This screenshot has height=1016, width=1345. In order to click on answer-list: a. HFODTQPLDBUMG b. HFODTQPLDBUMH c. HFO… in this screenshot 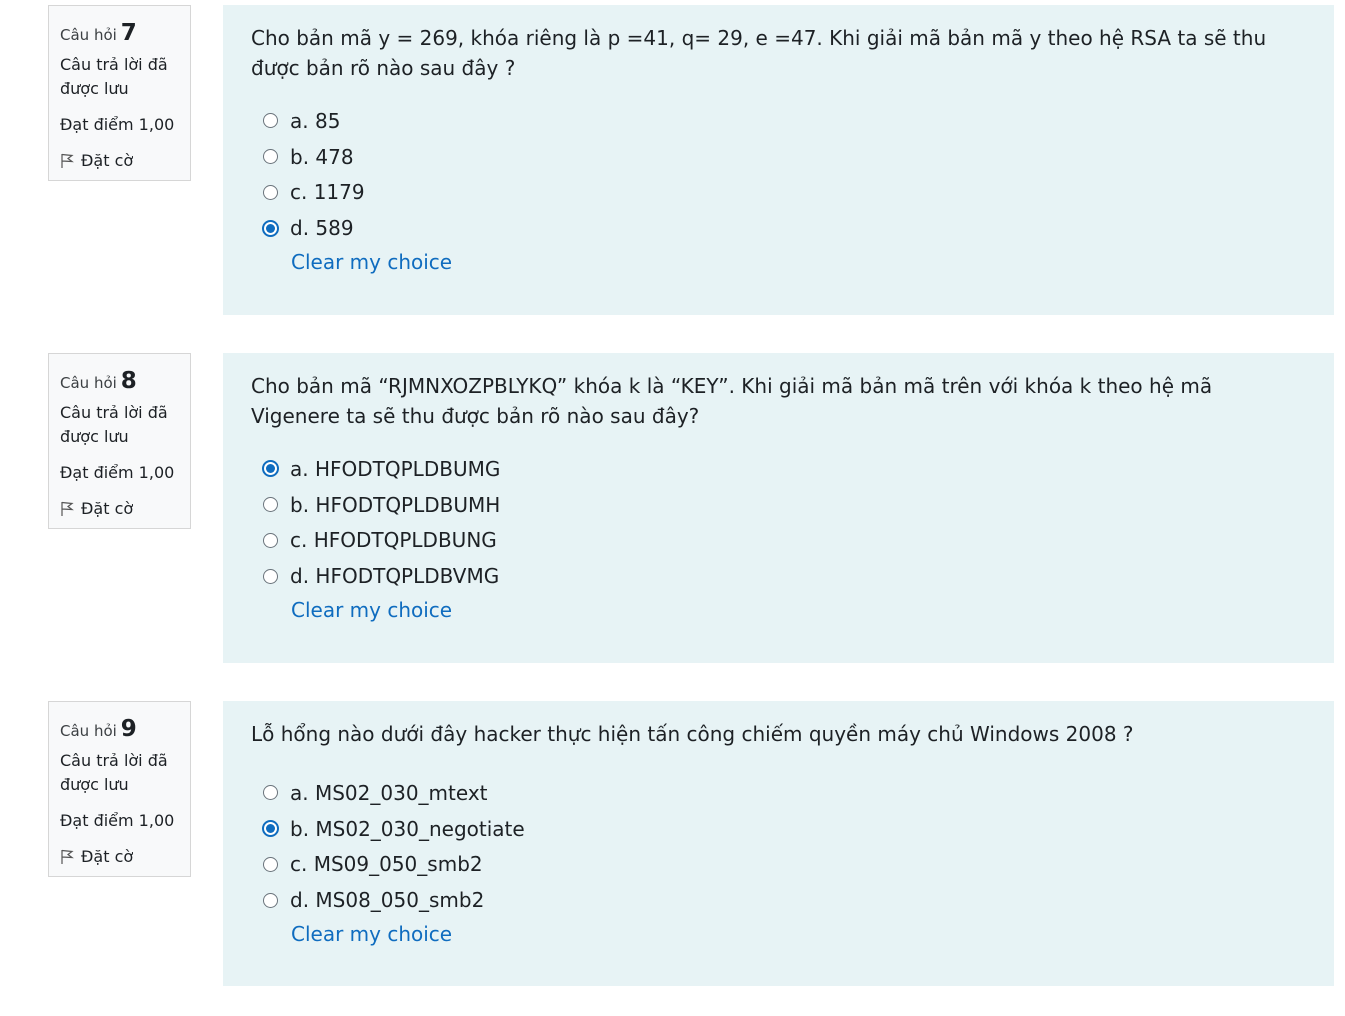, I will do `click(778, 522)`.